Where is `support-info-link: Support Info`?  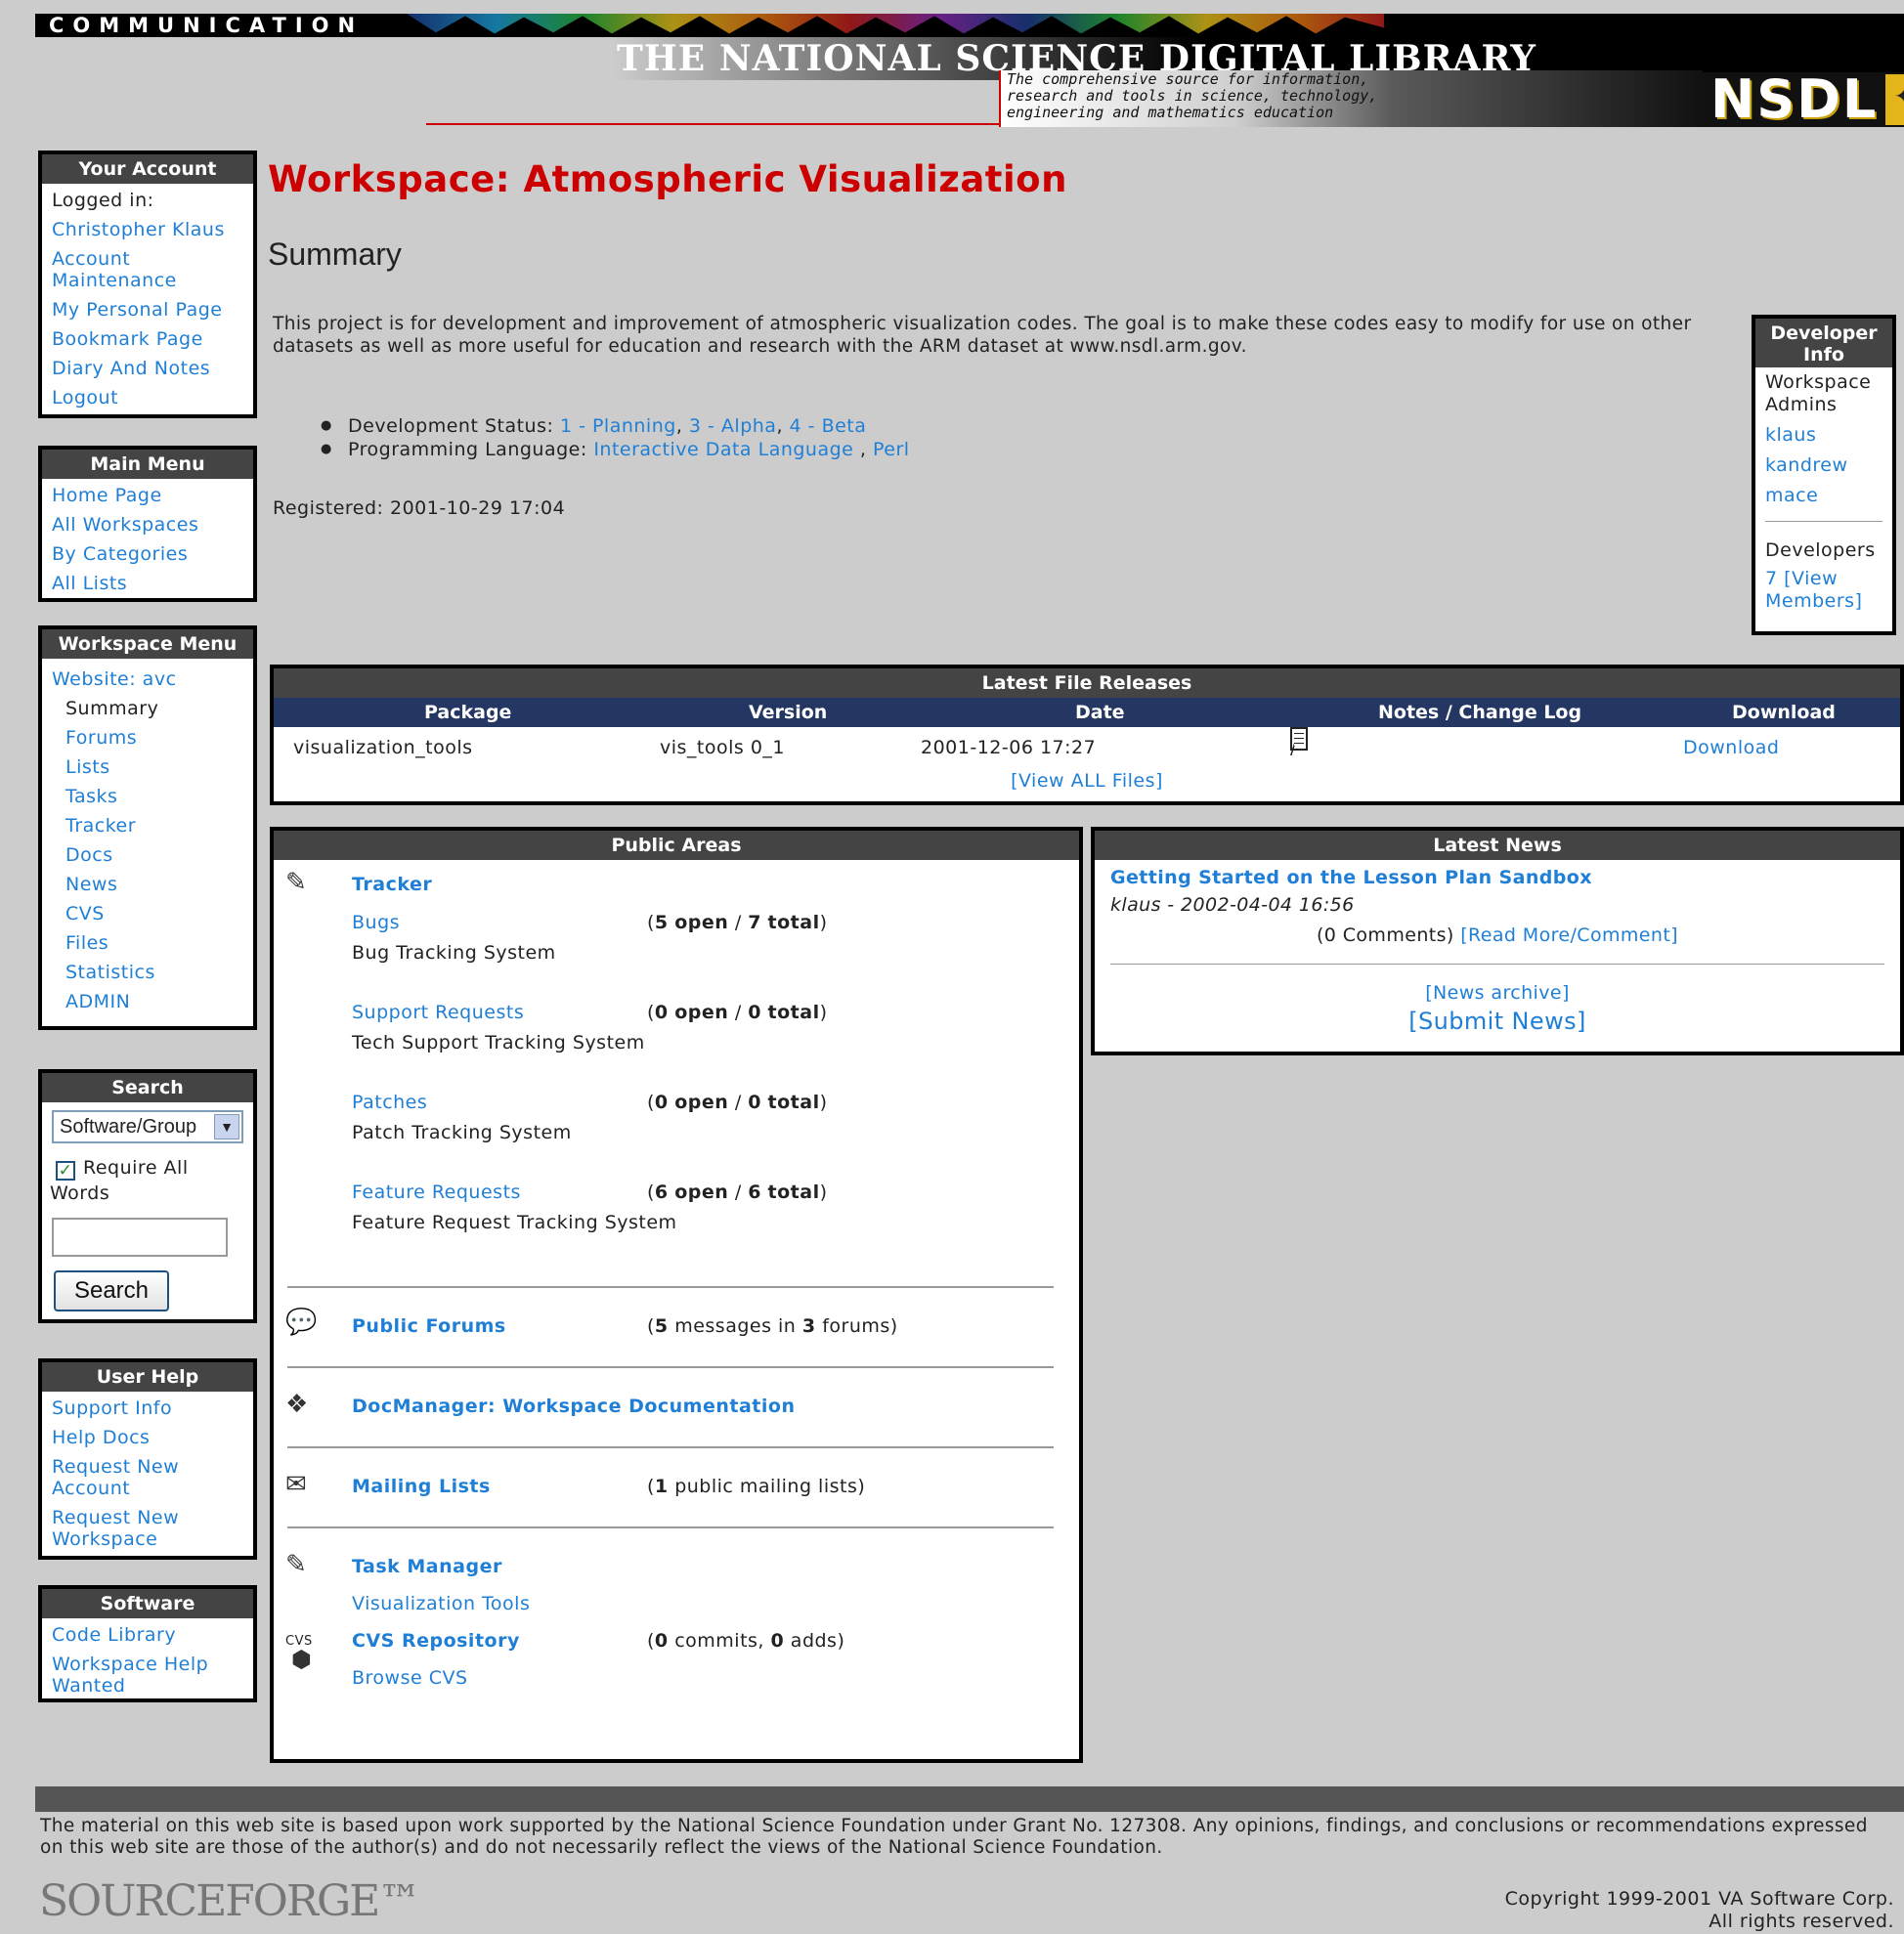 support-info-link: Support Info is located at coordinates (147, 1408).